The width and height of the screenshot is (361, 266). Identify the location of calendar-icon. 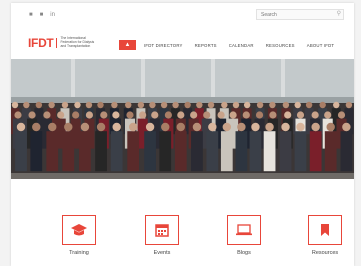
(162, 230).